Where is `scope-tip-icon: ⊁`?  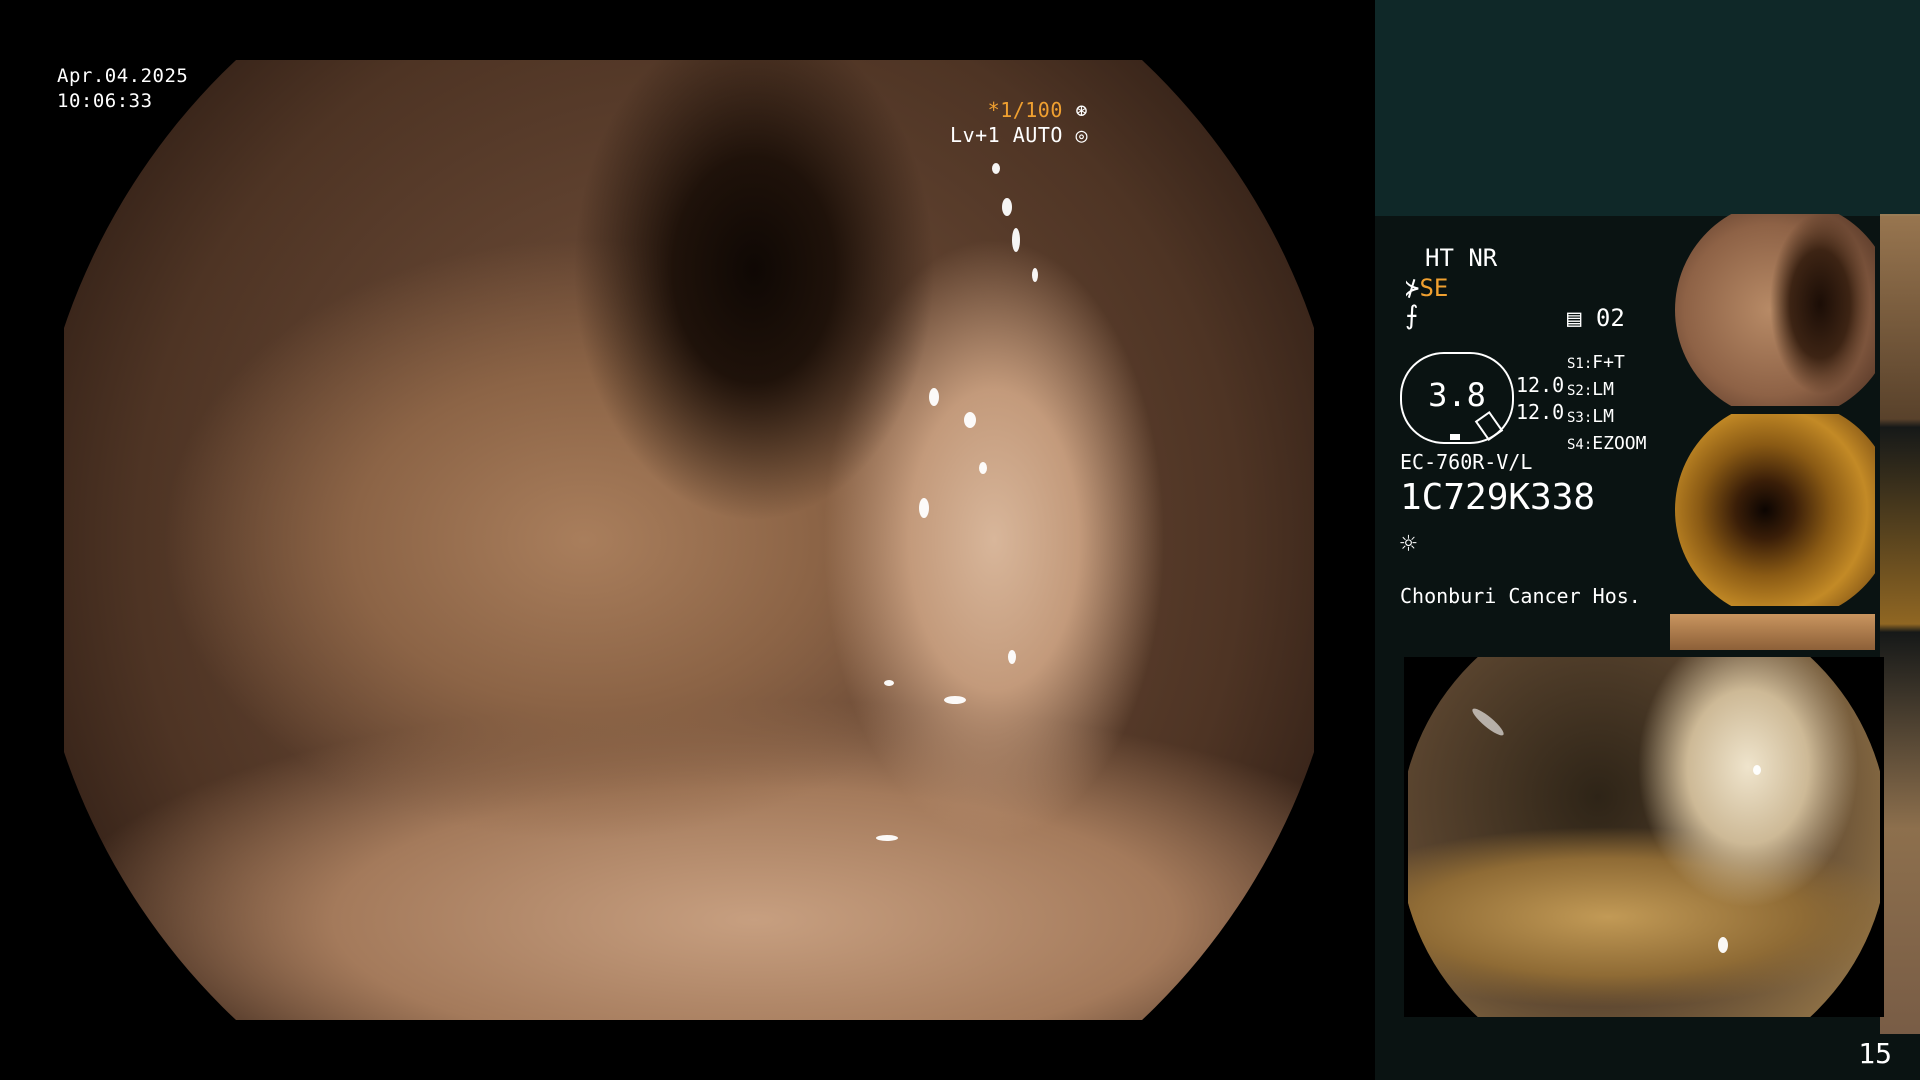
scope-tip-icon: ⊁ is located at coordinates (1412, 288).